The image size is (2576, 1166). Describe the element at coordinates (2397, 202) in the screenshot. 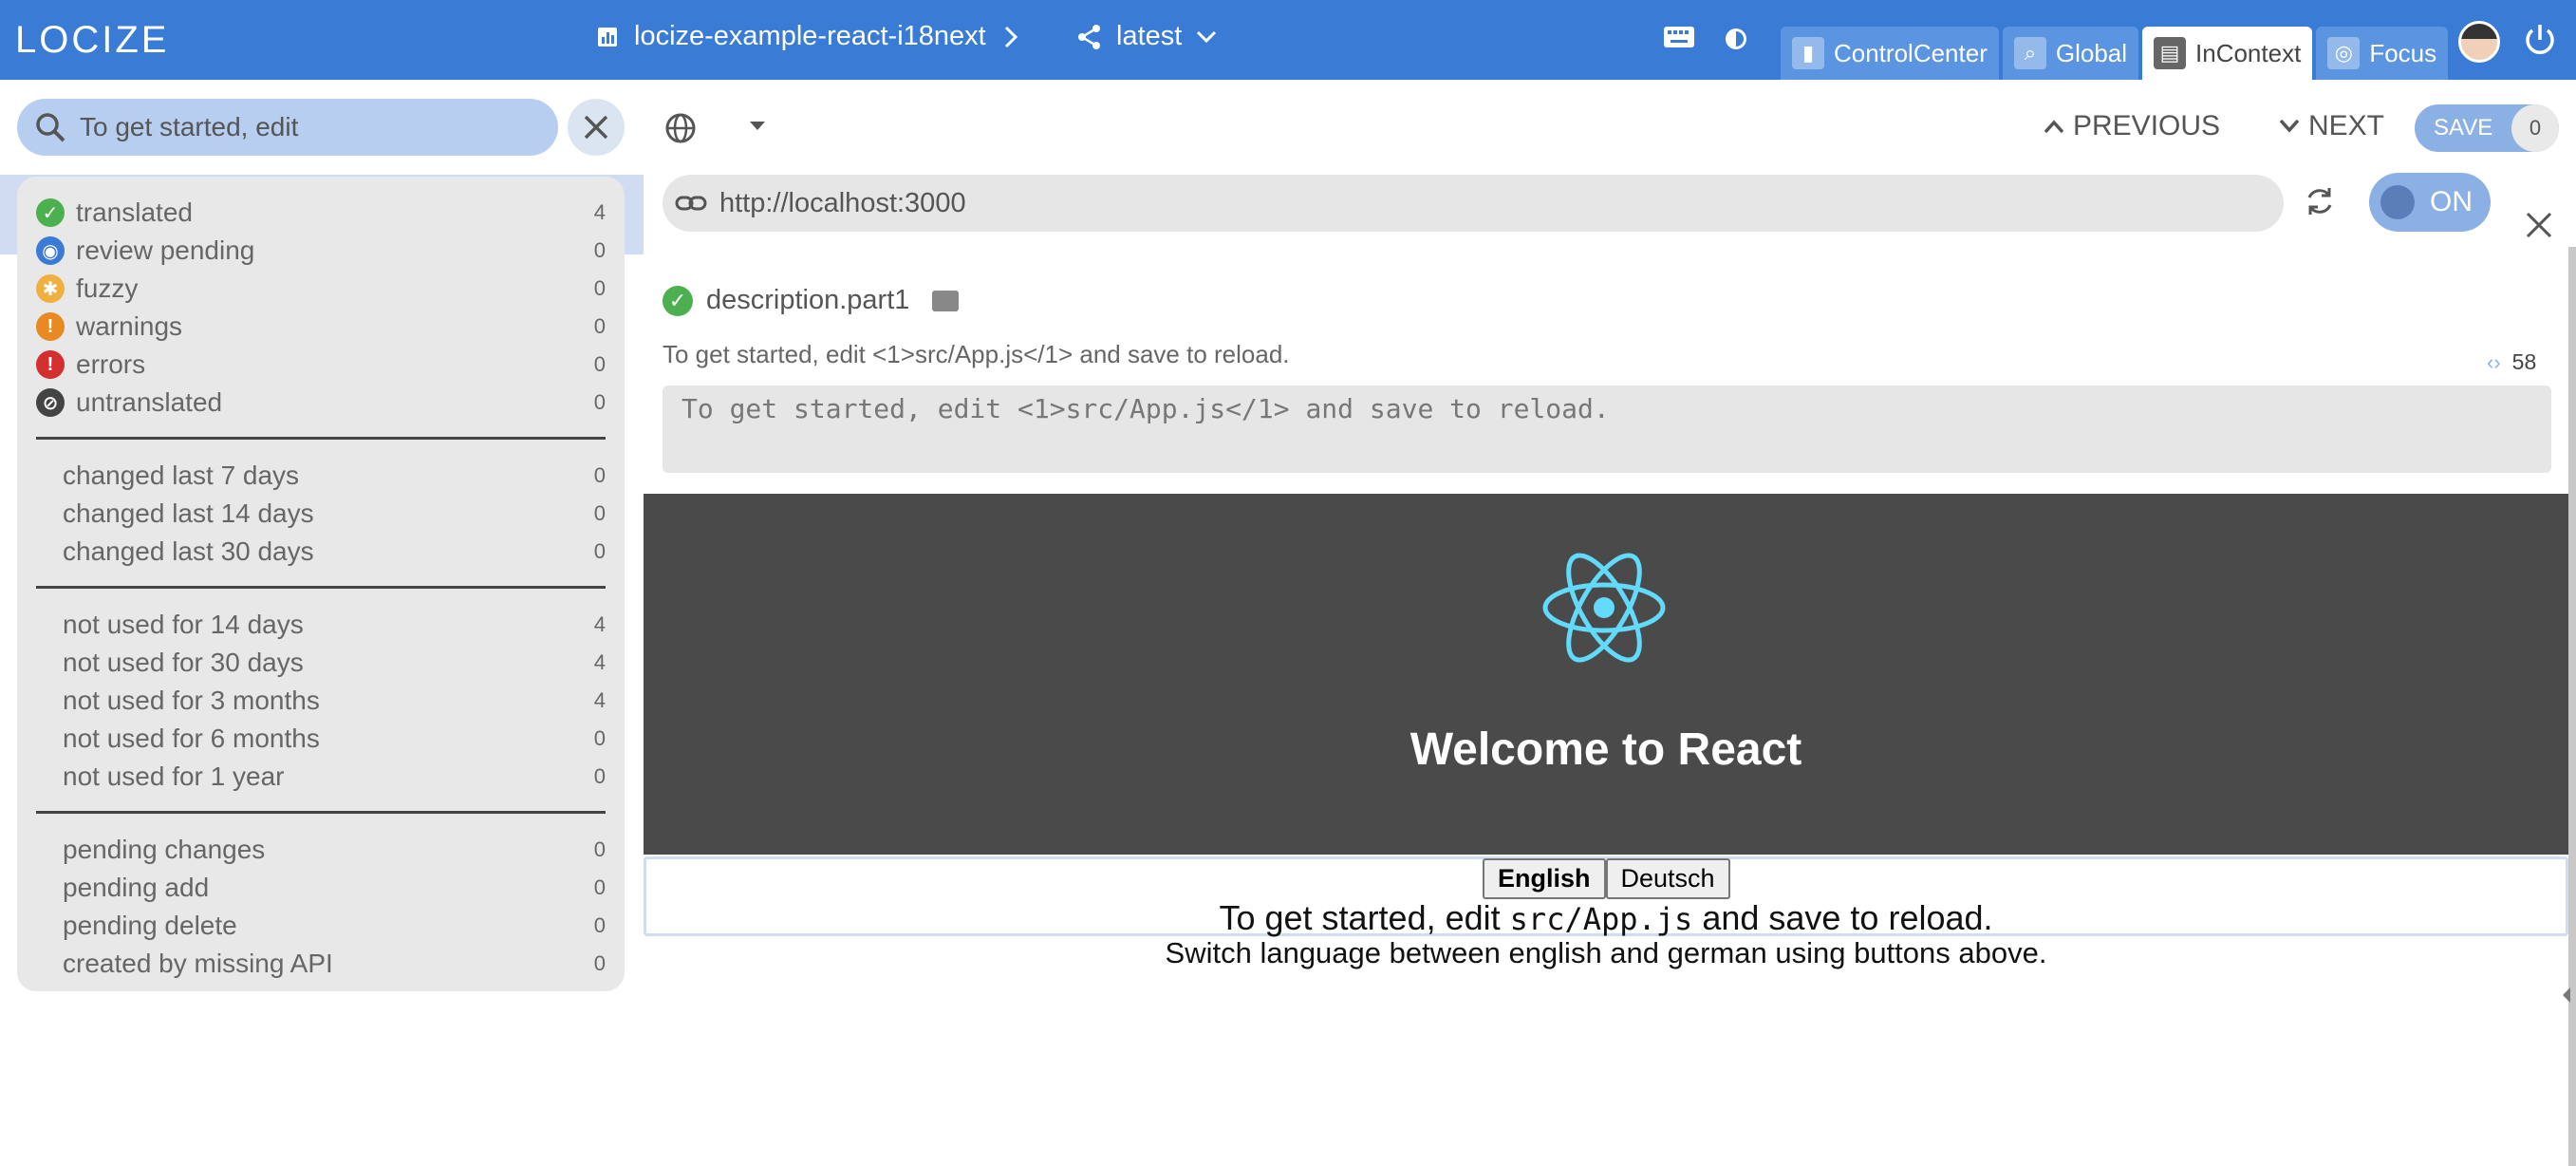

I see `hand-pointer-icon` at that location.